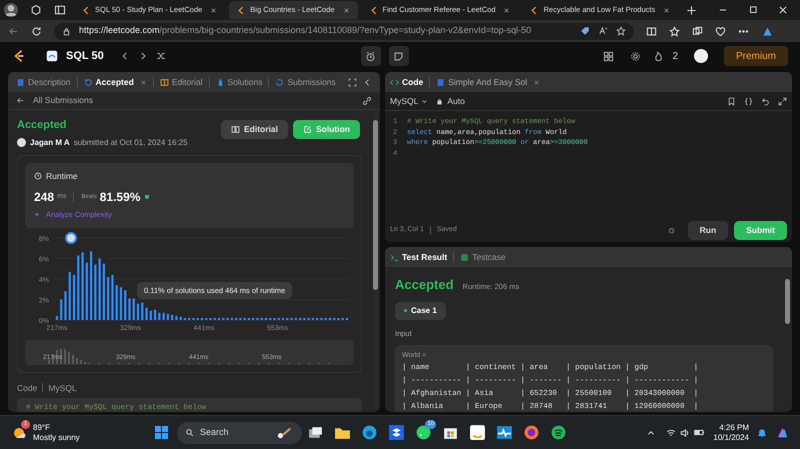 The width and height of the screenshot is (800, 449). I want to click on heart-icon, so click(720, 31).